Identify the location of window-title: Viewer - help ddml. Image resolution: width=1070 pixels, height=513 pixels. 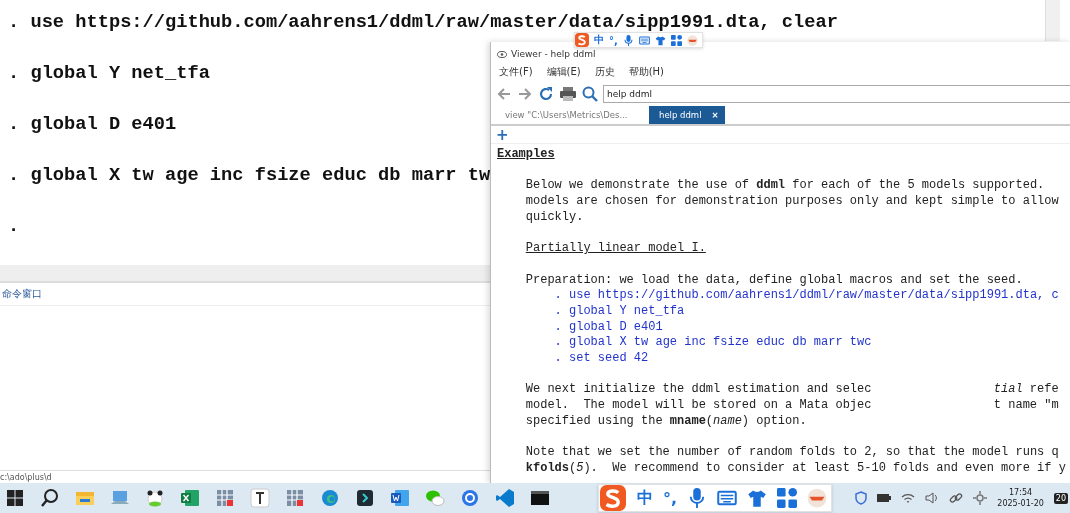
(553, 54).